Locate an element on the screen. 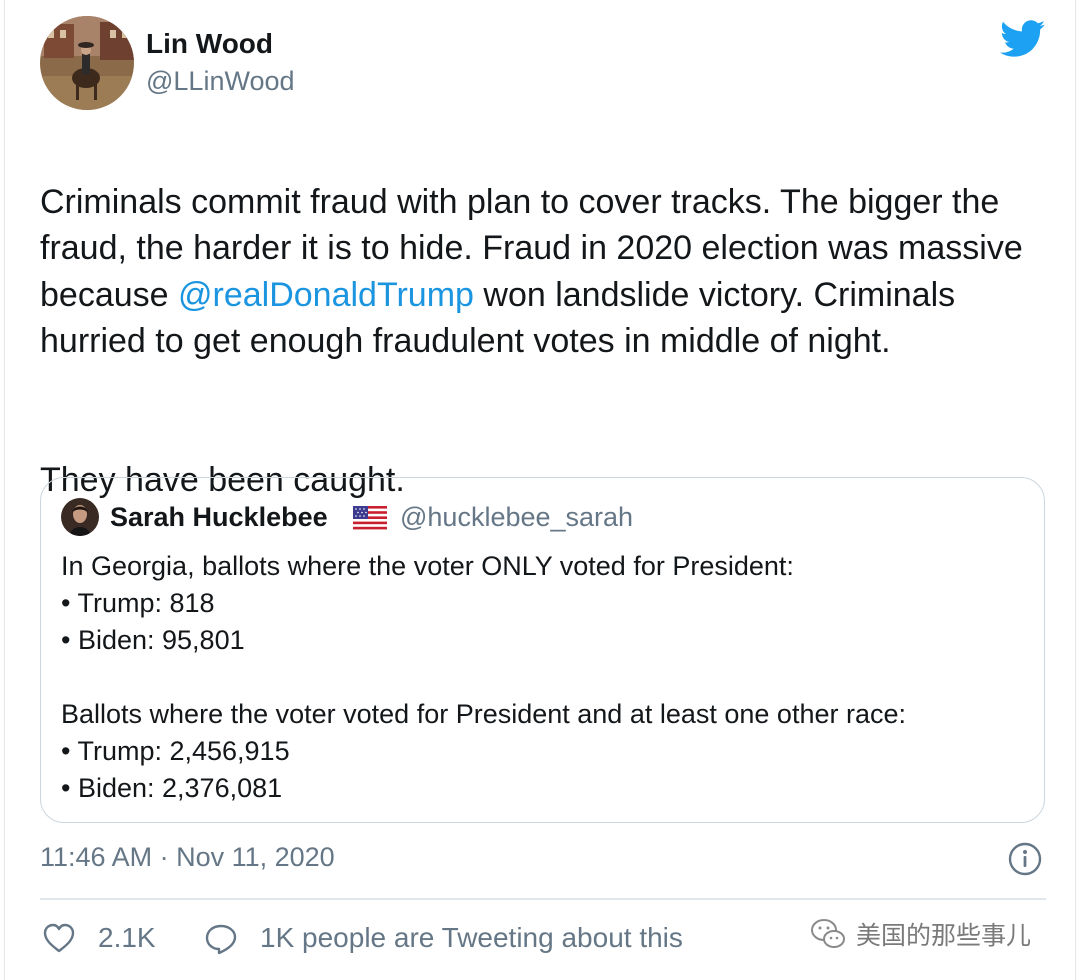  watermark-text: 美国的那些事儿 is located at coordinates (944, 936).